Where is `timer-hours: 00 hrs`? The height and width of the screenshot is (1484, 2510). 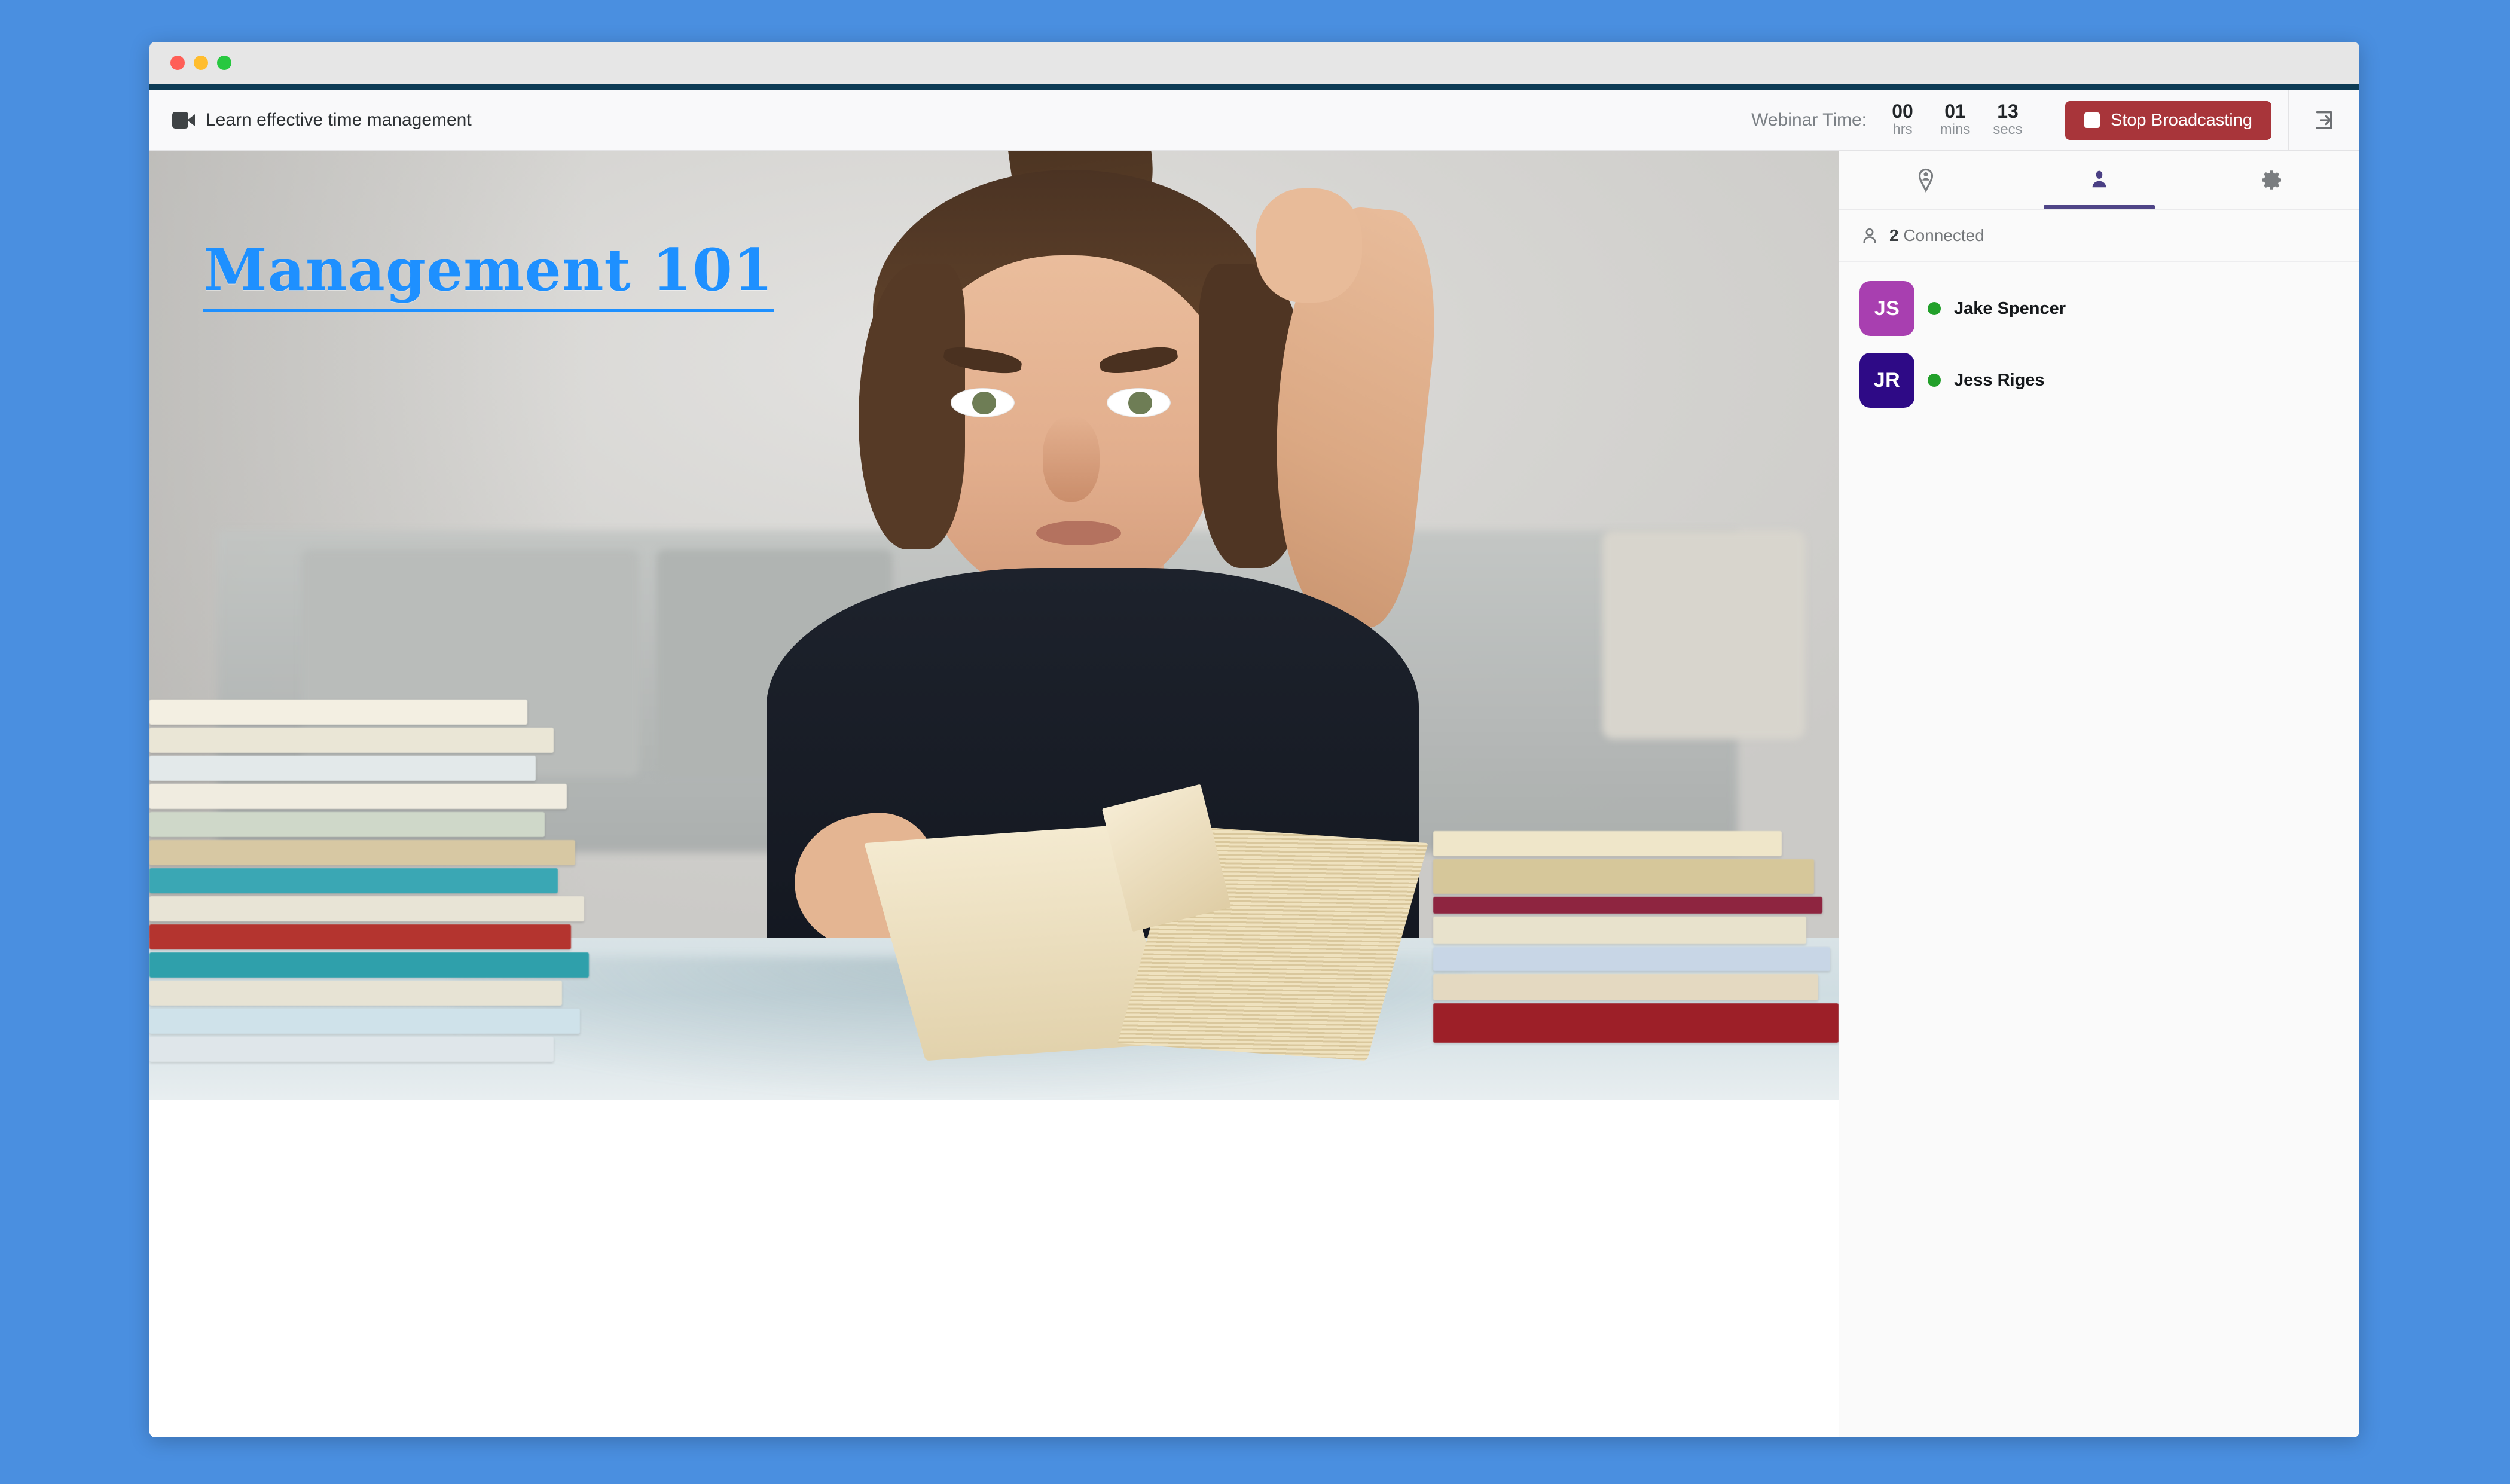
timer-hours: 00 hrs is located at coordinates (1902, 119).